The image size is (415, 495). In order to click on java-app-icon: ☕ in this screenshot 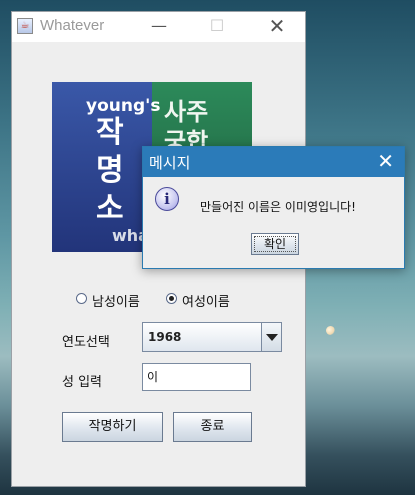, I will do `click(25, 26)`.